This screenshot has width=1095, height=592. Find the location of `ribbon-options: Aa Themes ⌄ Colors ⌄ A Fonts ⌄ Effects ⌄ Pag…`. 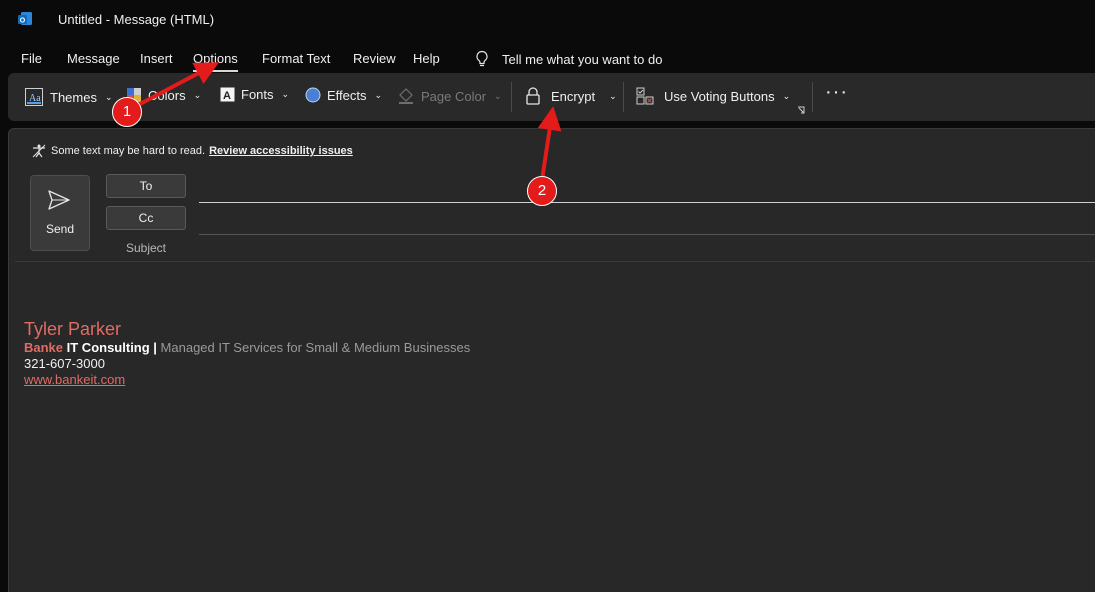

ribbon-options: Aa Themes ⌄ Colors ⌄ A Fonts ⌄ Effects ⌄ Pag… is located at coordinates (551, 97).